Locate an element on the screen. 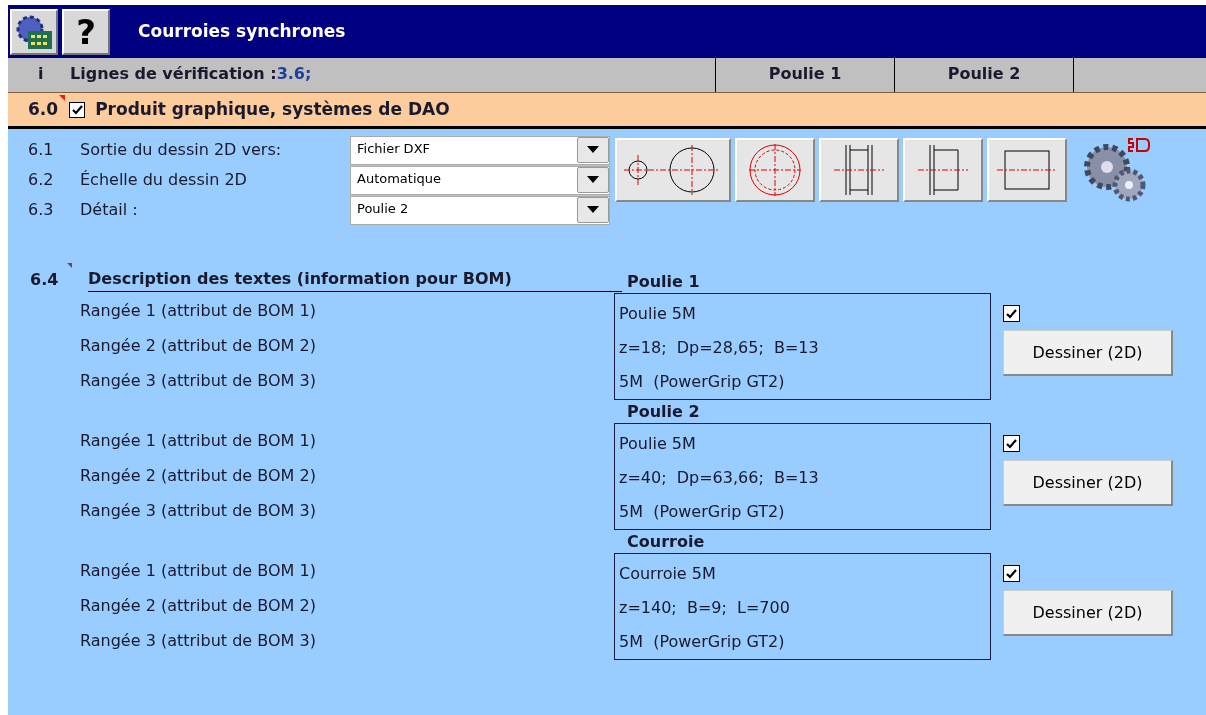  group-title: Courroie is located at coordinates (666, 542).